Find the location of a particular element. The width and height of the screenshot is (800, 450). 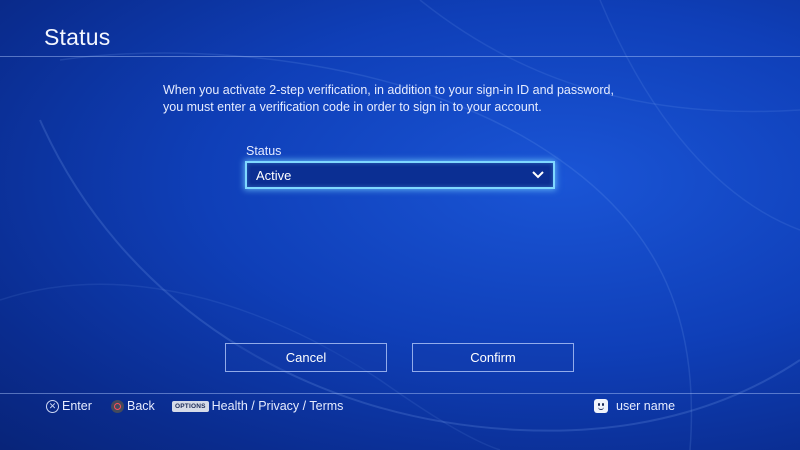

chevron-down-icon is located at coordinates (538, 175).